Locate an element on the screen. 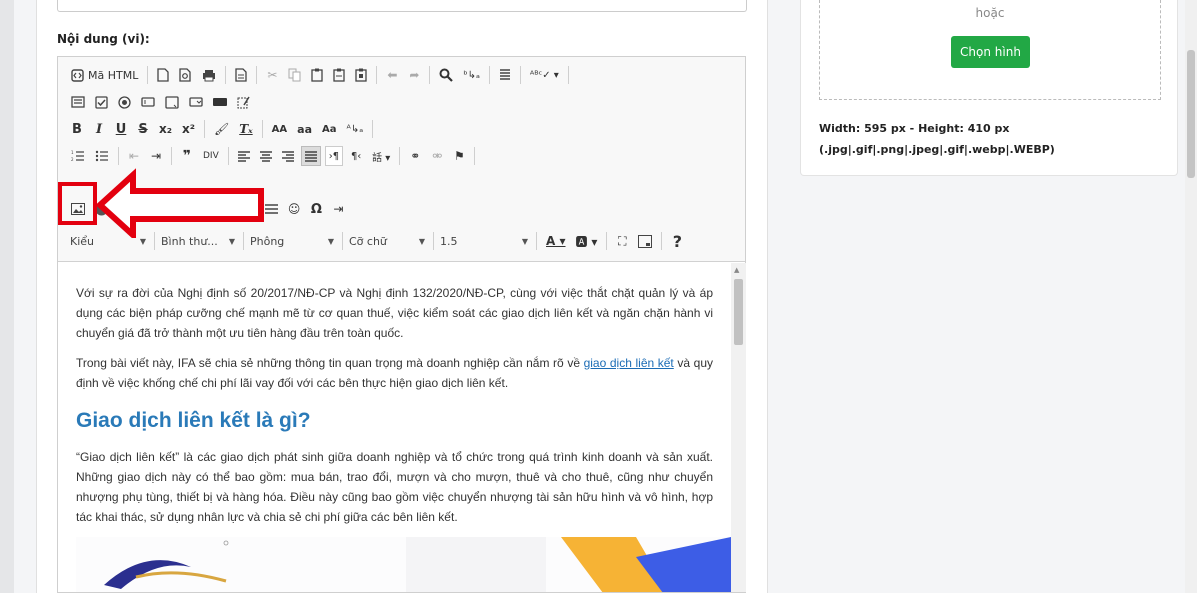 The image size is (1197, 593). div-container-button: DIV is located at coordinates (211, 156).